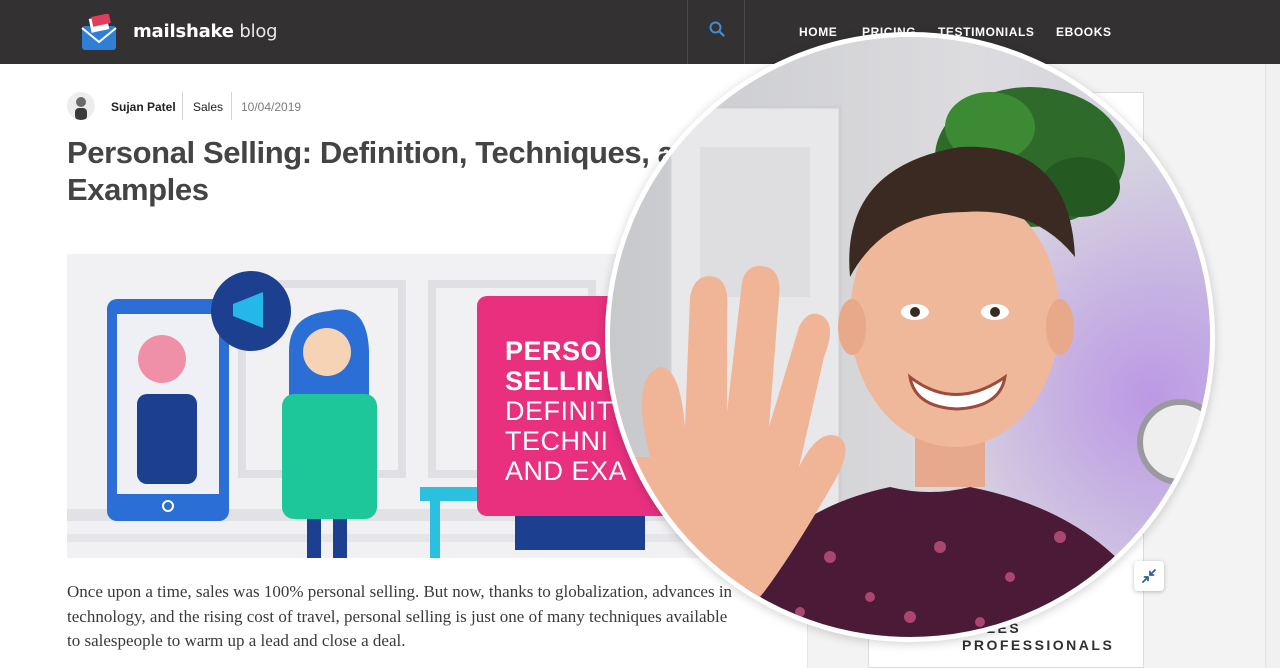 This screenshot has width=1280, height=668. Describe the element at coordinates (1084, 32) in the screenshot. I see `nav-ebooks: EBOOKS` at that location.